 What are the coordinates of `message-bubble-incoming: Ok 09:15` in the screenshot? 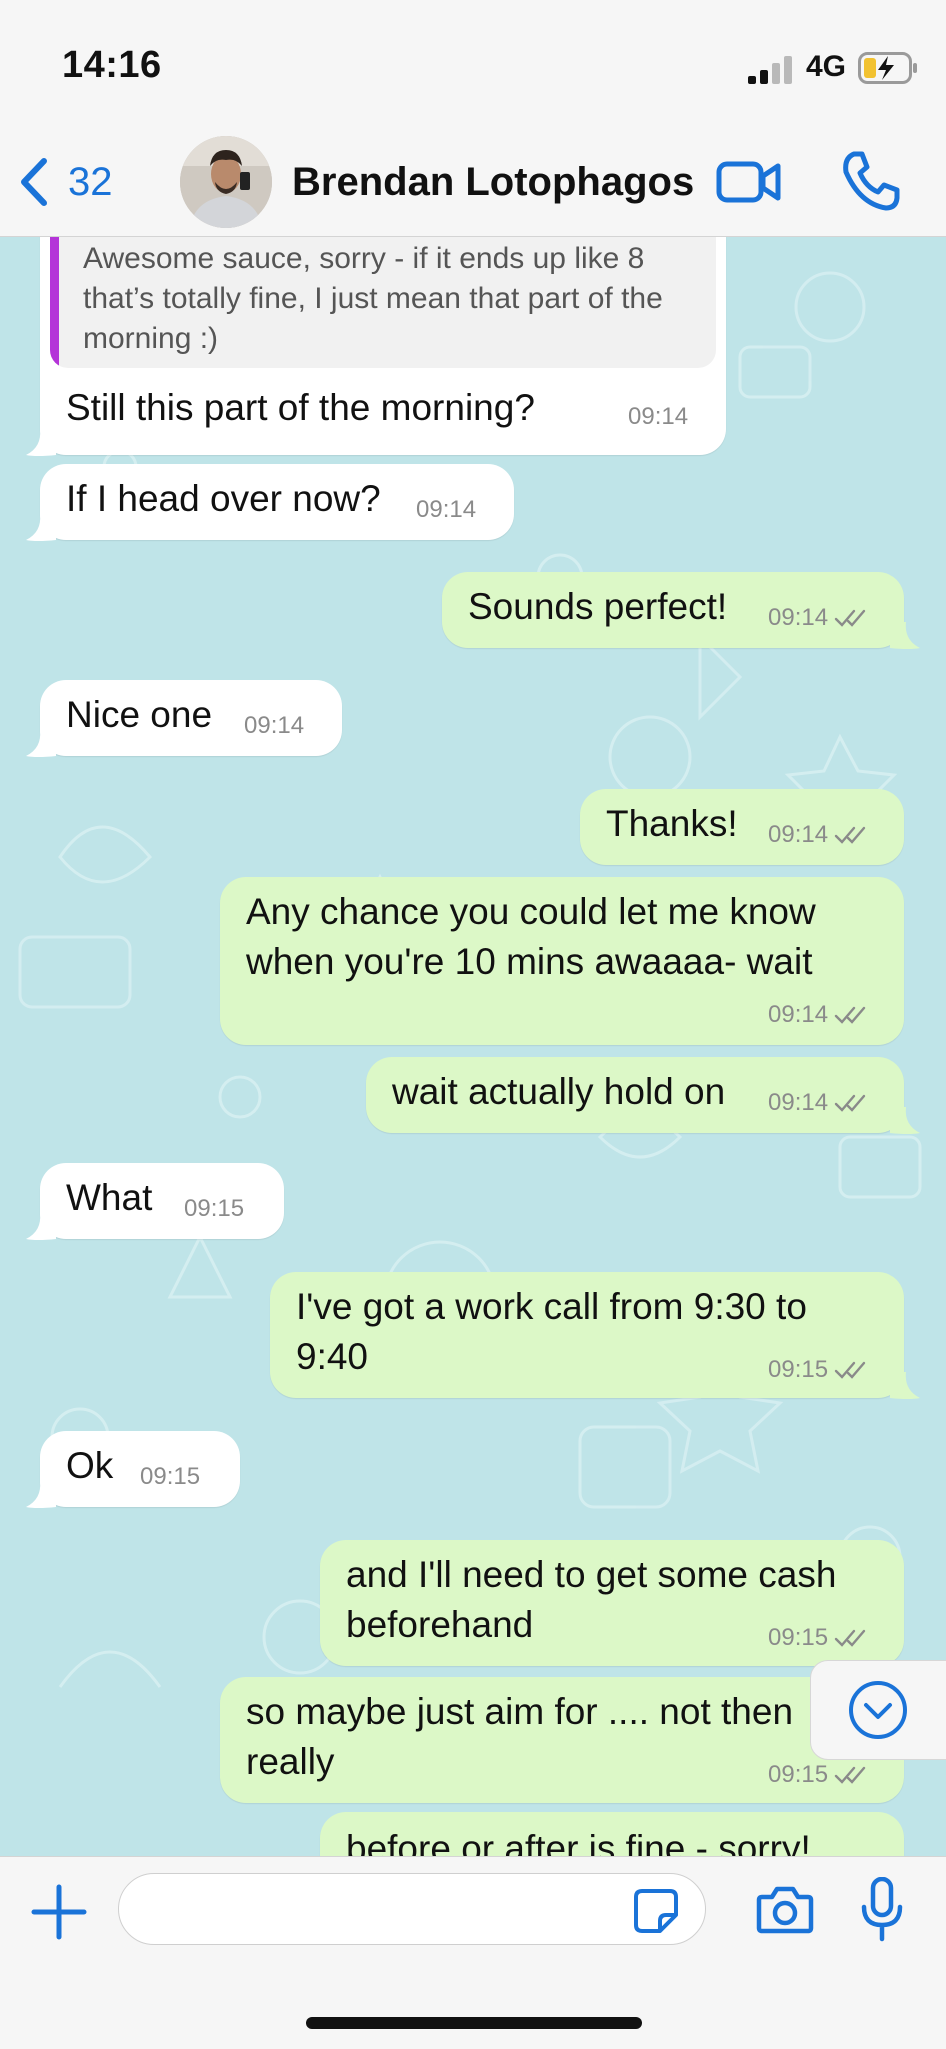 It's located at (140, 1469).